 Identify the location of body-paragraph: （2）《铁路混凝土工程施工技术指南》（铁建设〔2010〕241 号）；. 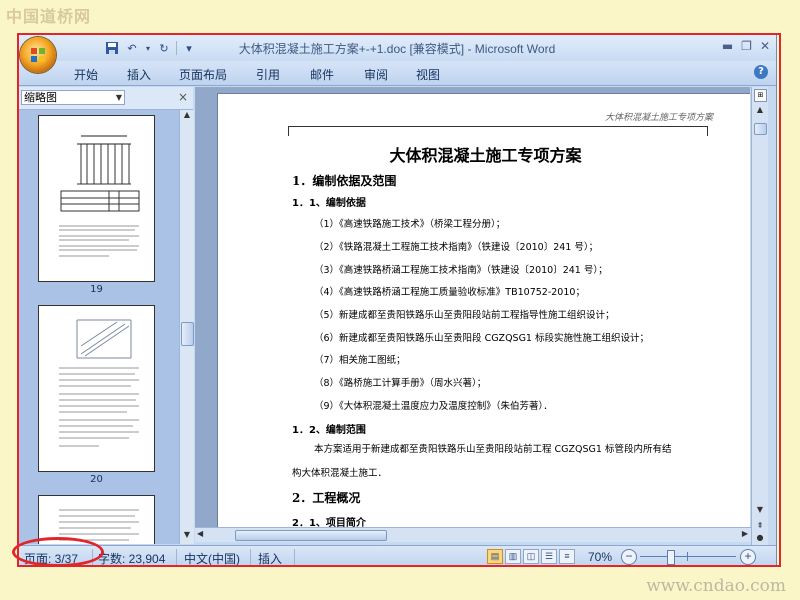
(456, 247).